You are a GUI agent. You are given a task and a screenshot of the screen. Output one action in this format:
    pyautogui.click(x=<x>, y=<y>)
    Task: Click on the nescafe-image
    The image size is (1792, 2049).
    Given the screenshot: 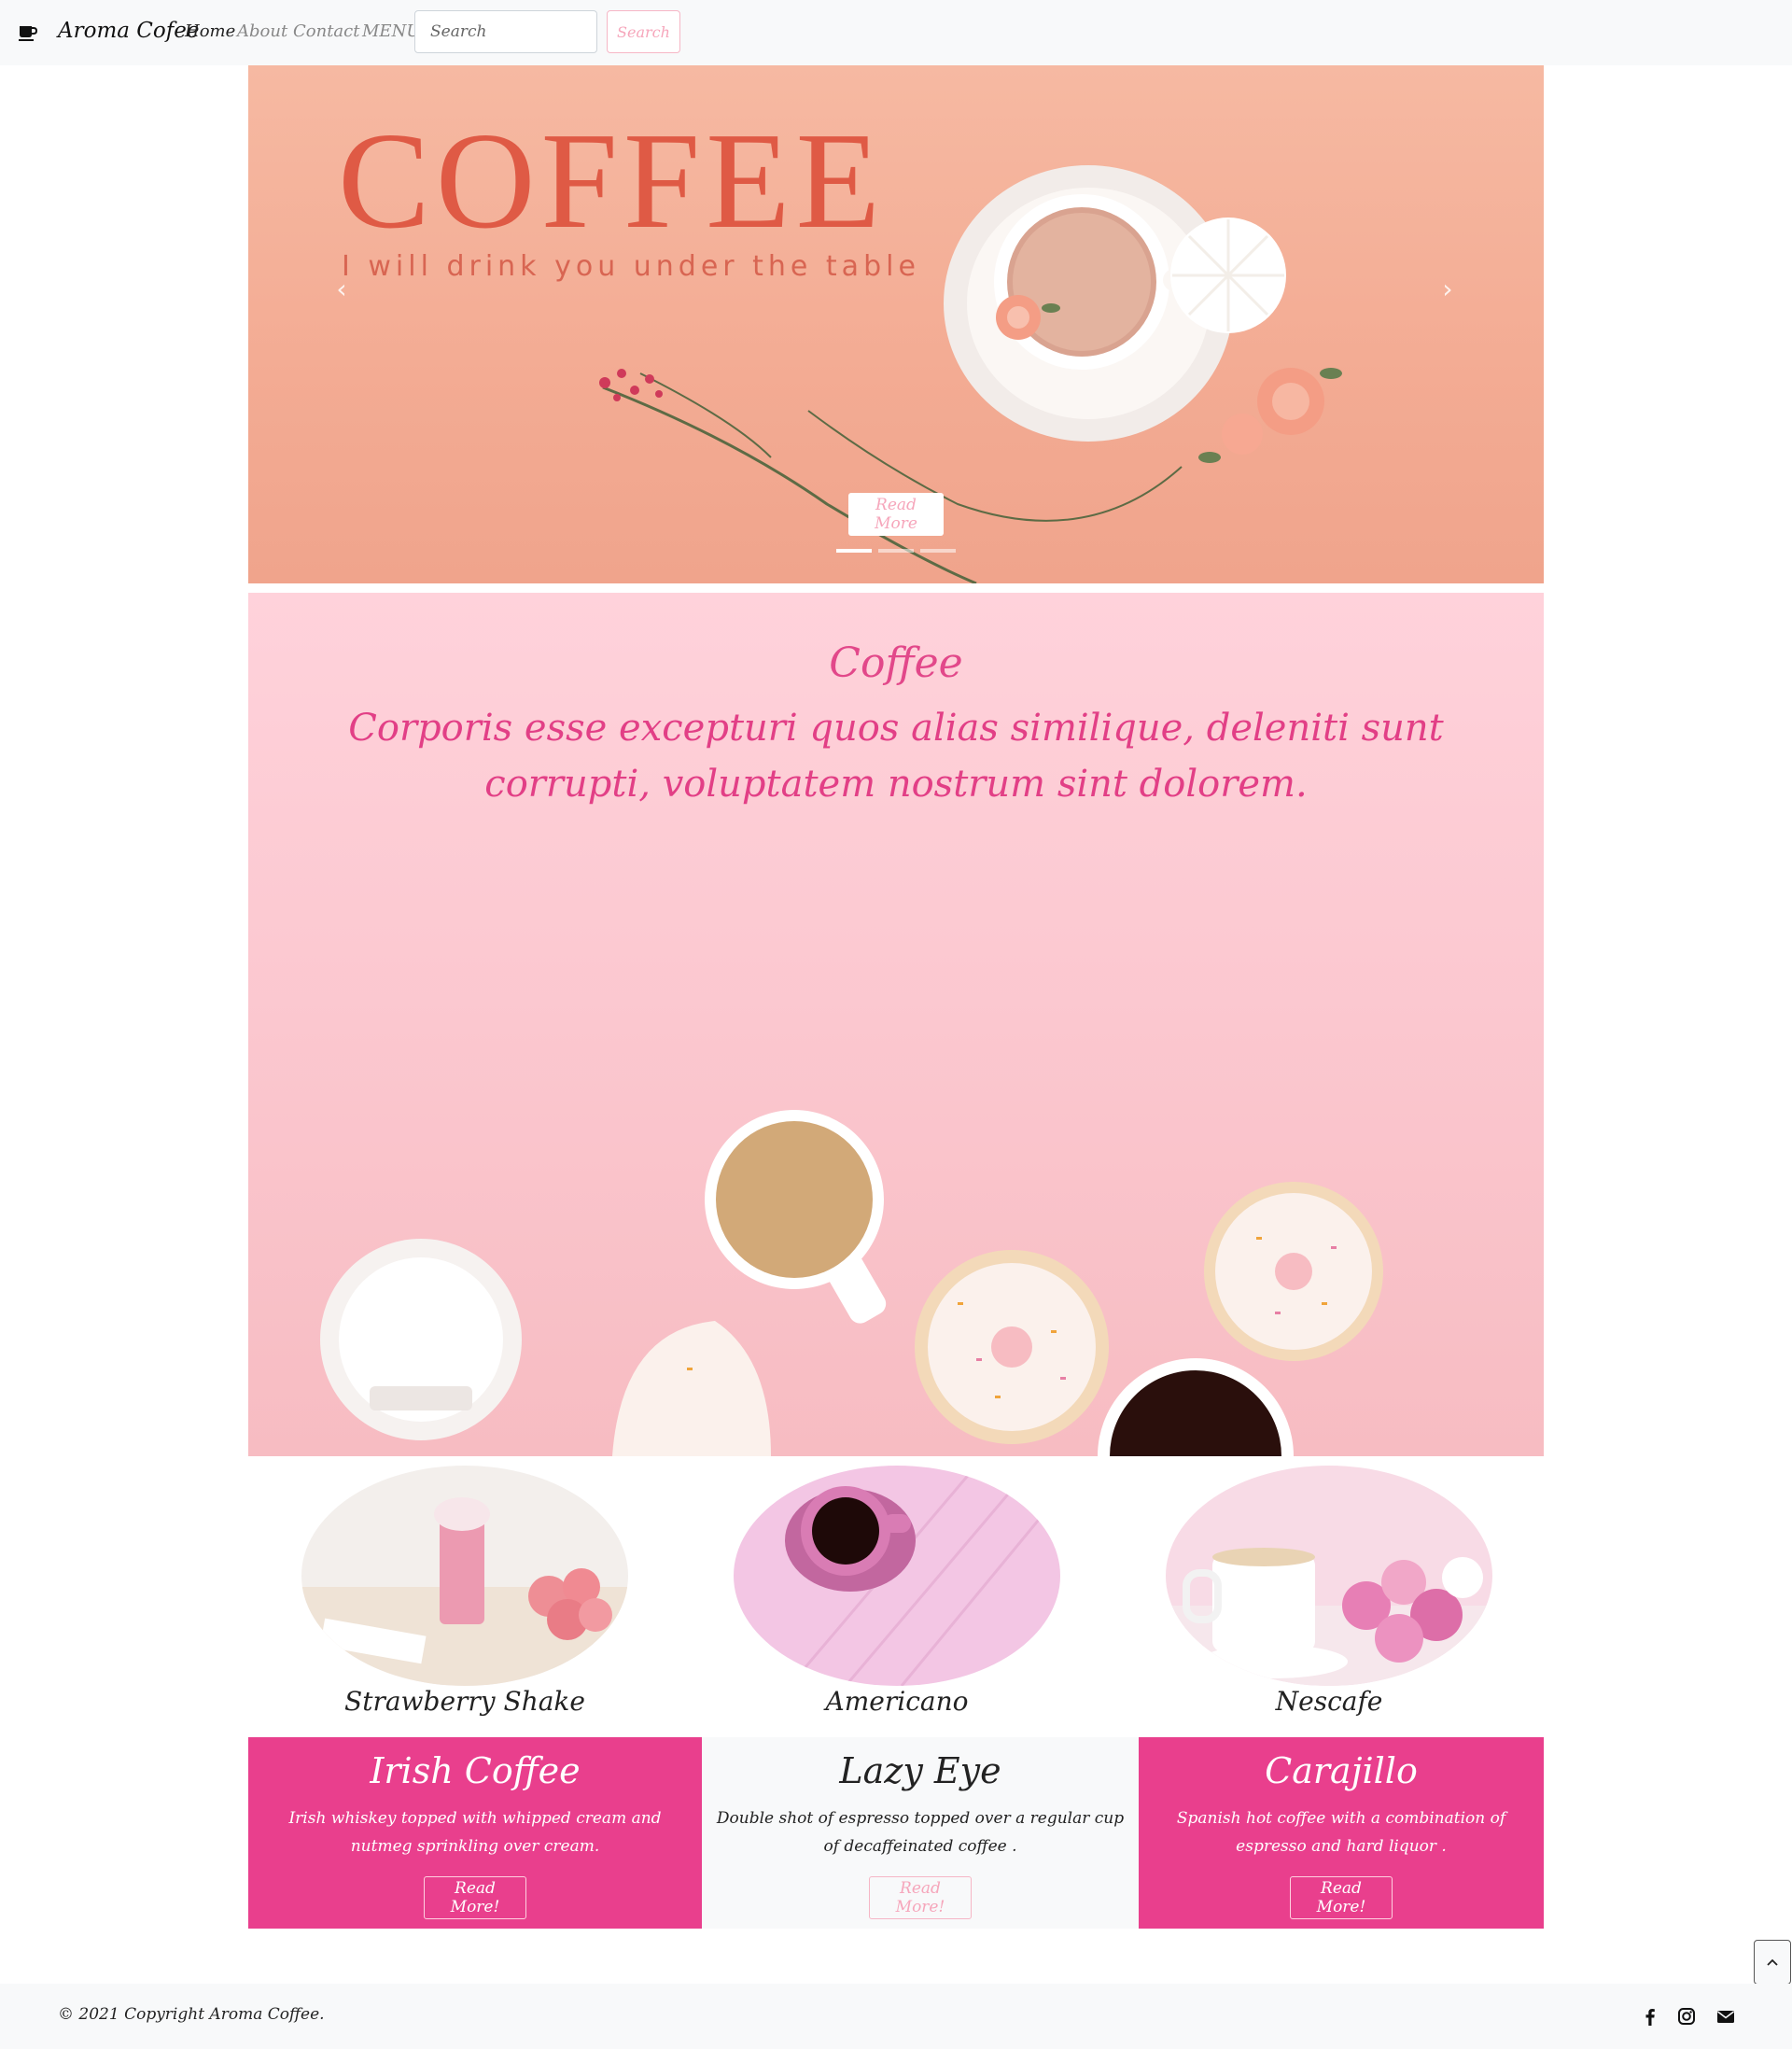 What is the action you would take?
    pyautogui.click(x=1329, y=1576)
    